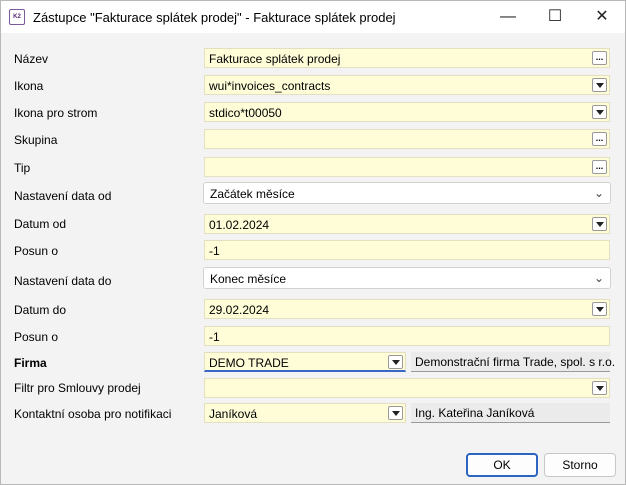 Image resolution: width=626 pixels, height=485 pixels. I want to click on datum-od-field: 01.02.2024, so click(407, 224).